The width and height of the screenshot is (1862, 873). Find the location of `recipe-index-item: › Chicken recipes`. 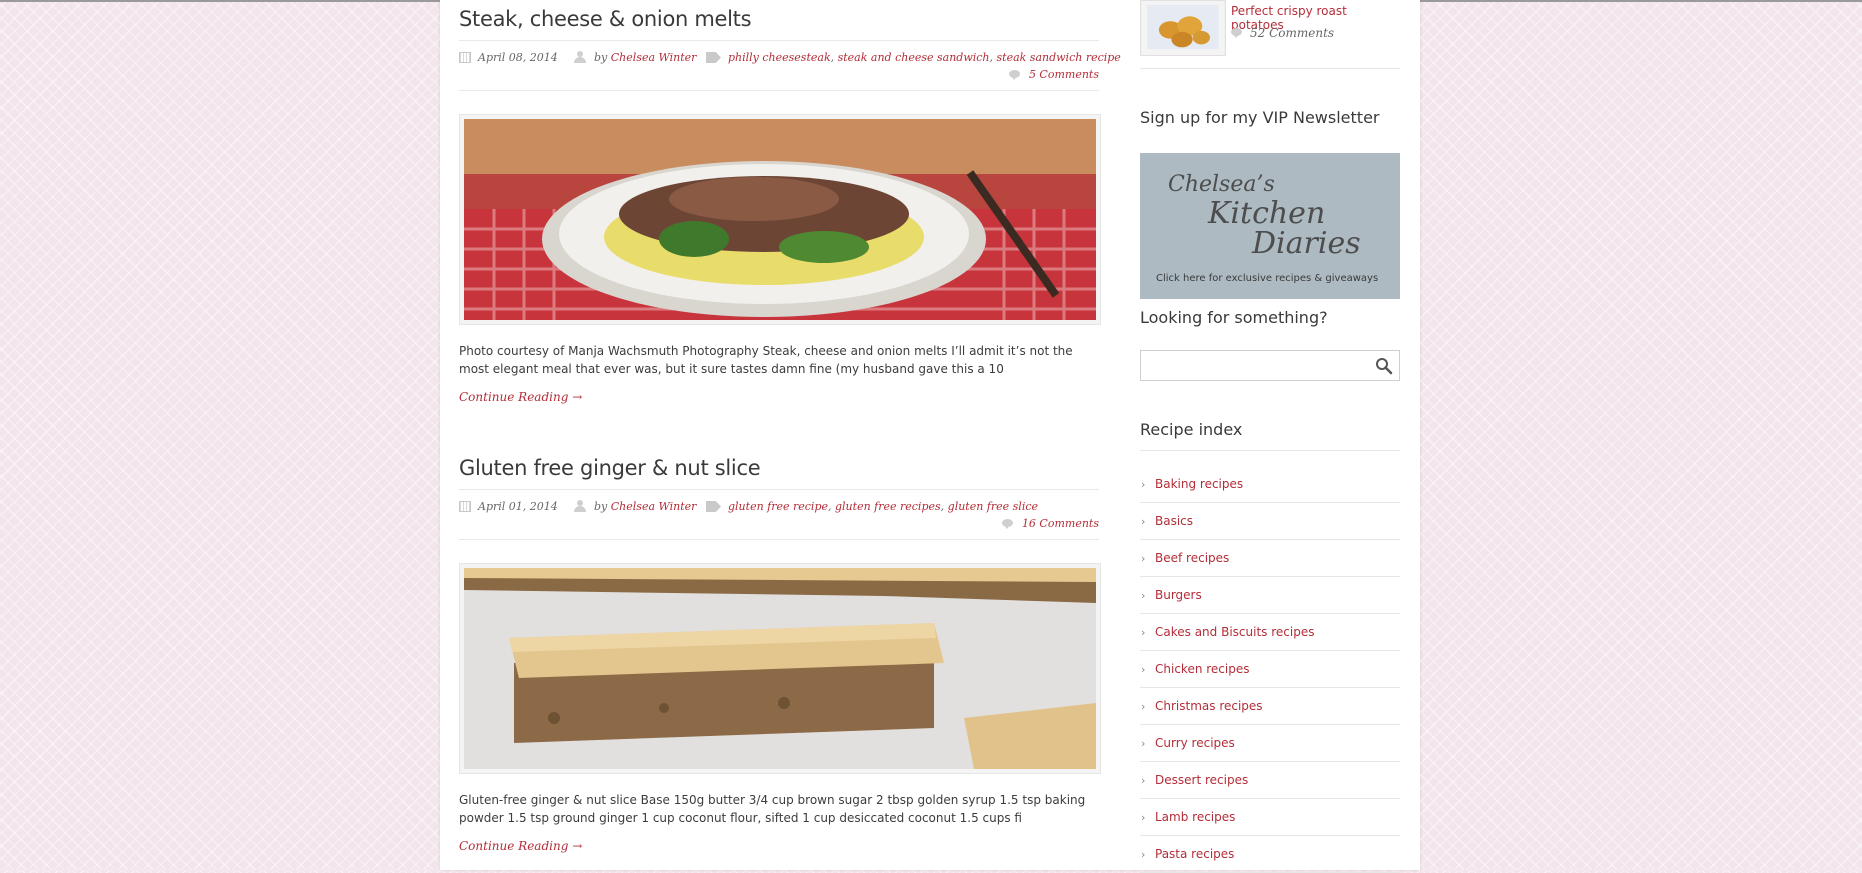

recipe-index-item: › Chicken recipes is located at coordinates (1270, 669).